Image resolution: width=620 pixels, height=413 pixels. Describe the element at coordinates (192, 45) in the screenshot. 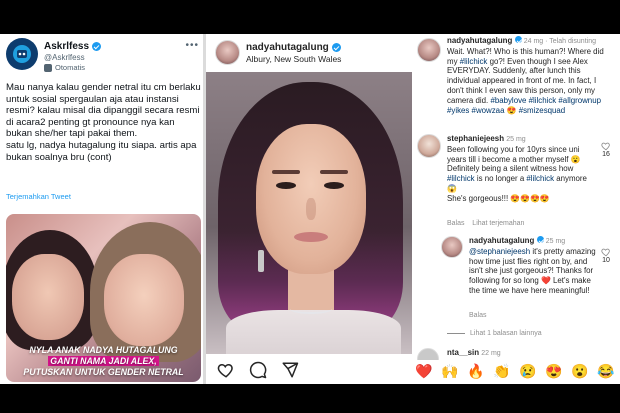

I see `more-options-icon: •••` at that location.